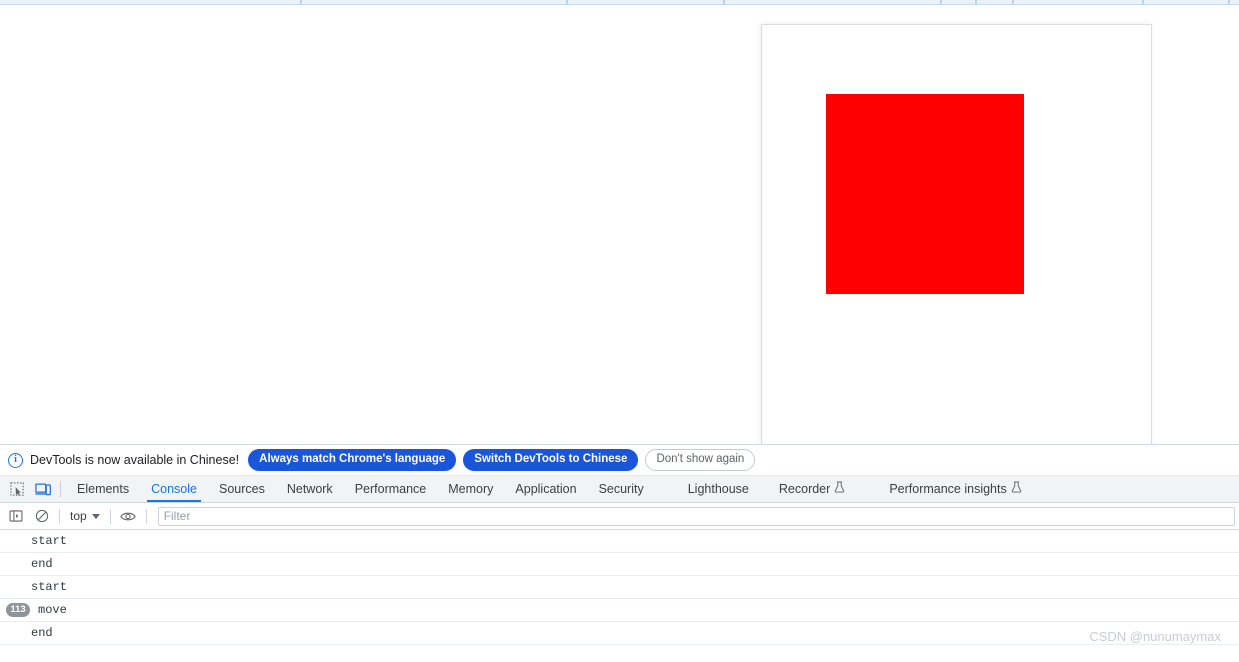  I want to click on always-match-chrome-language-button: Always match Chrome's language, so click(352, 460).